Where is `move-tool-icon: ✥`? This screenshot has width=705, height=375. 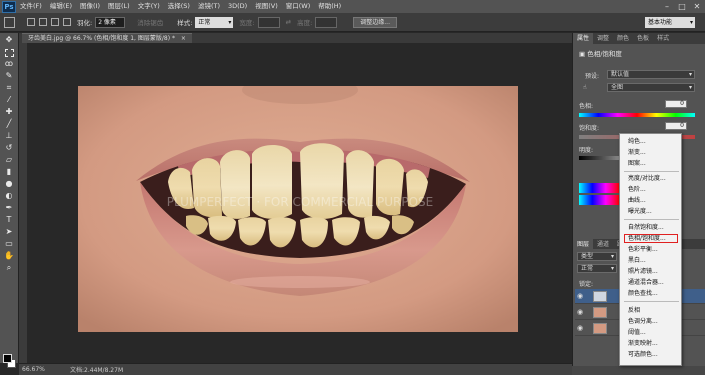
move-tool-icon: ✥ is located at coordinates (9, 40).